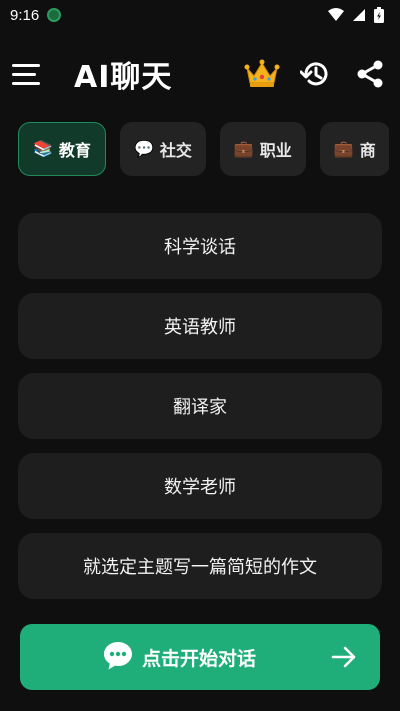  Describe the element at coordinates (200, 486) in the screenshot. I see `option-math-teacher: 数学老师` at that location.